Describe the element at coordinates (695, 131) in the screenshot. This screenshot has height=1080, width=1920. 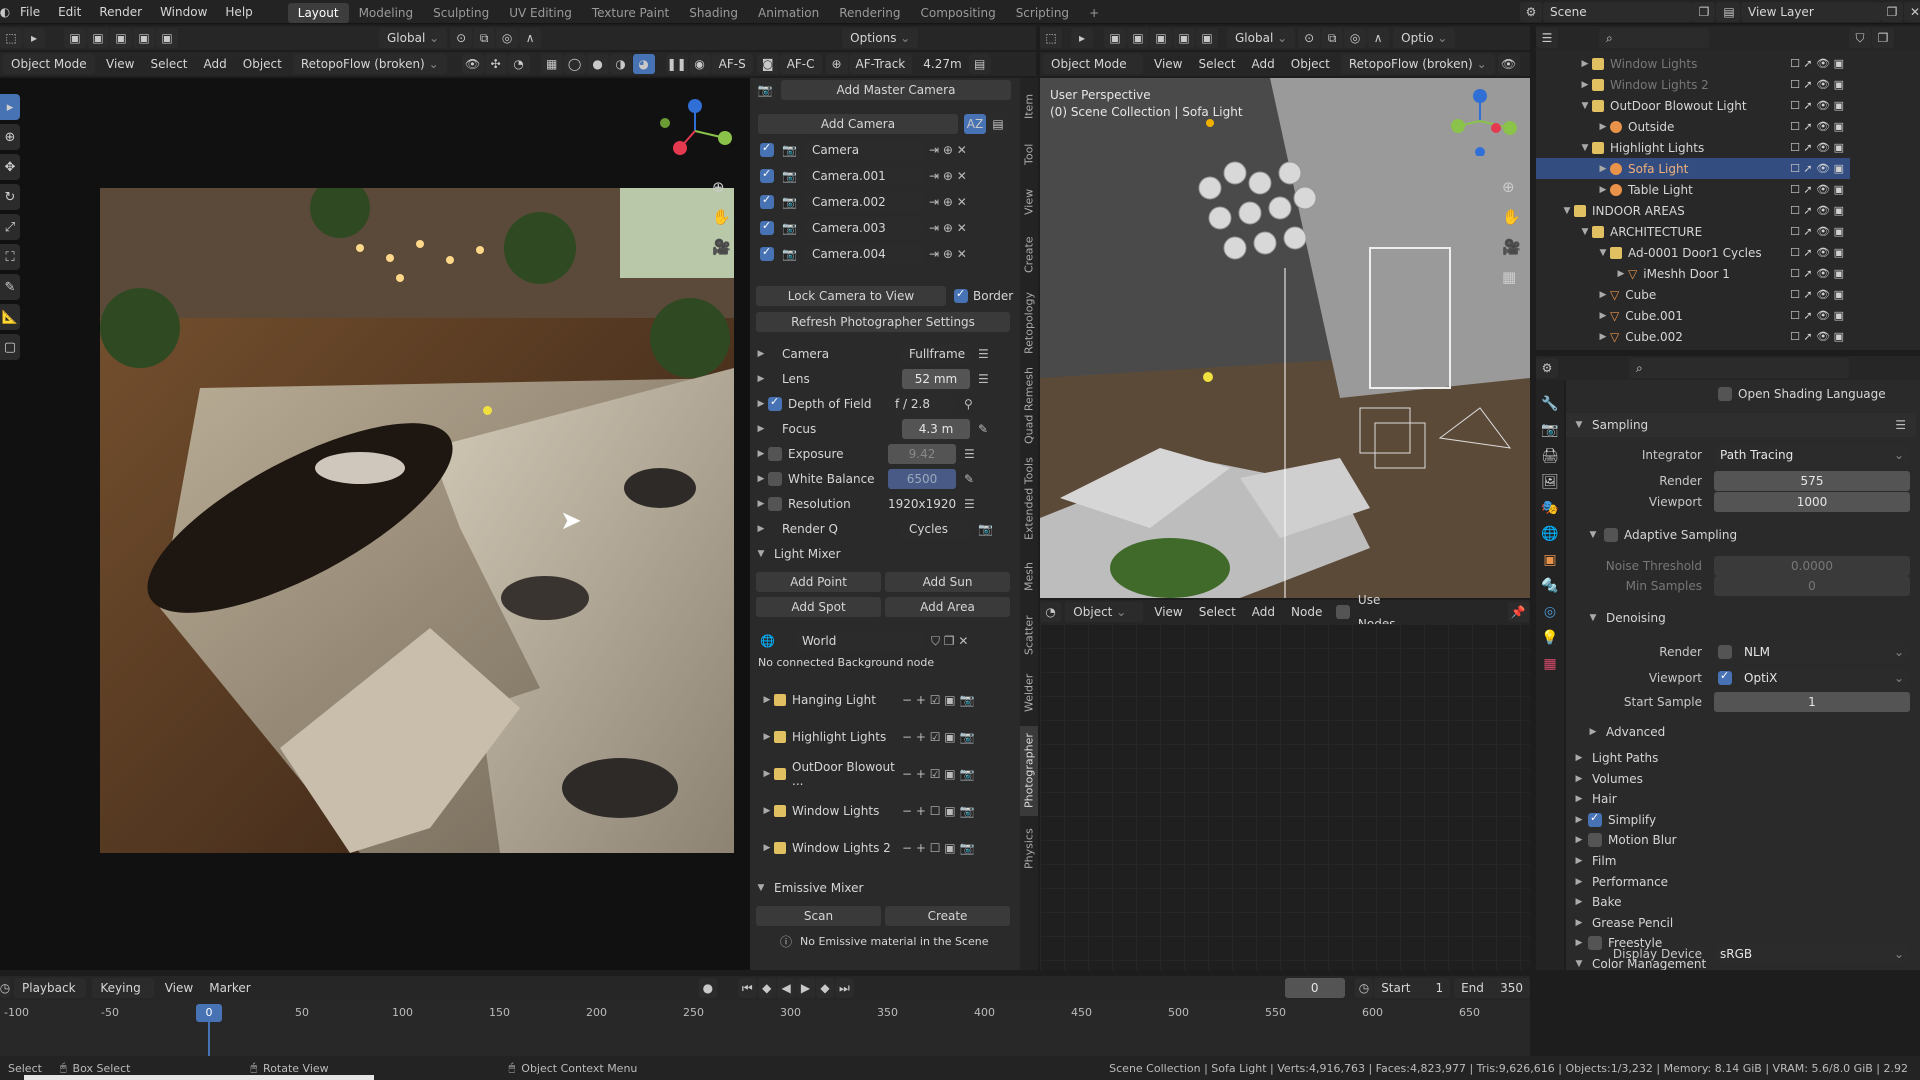
I see `axis-gizmo` at that location.